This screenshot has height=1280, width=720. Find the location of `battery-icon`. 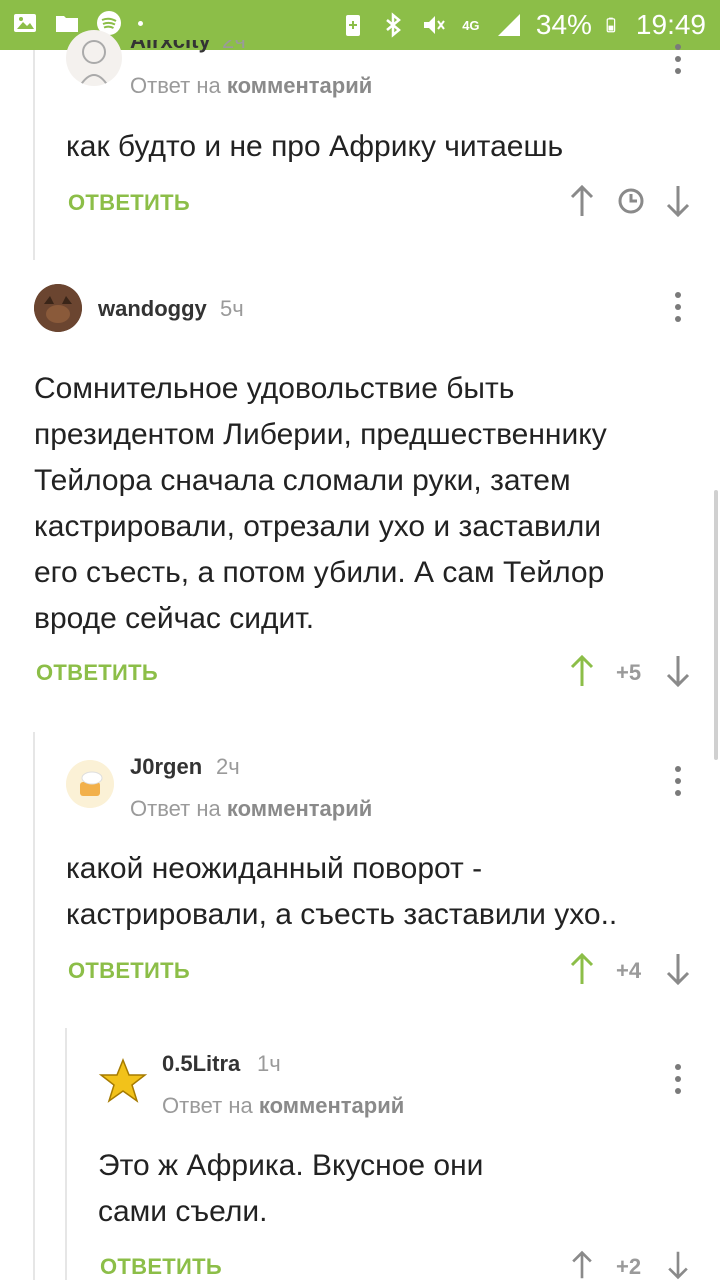

battery-icon is located at coordinates (611, 25).